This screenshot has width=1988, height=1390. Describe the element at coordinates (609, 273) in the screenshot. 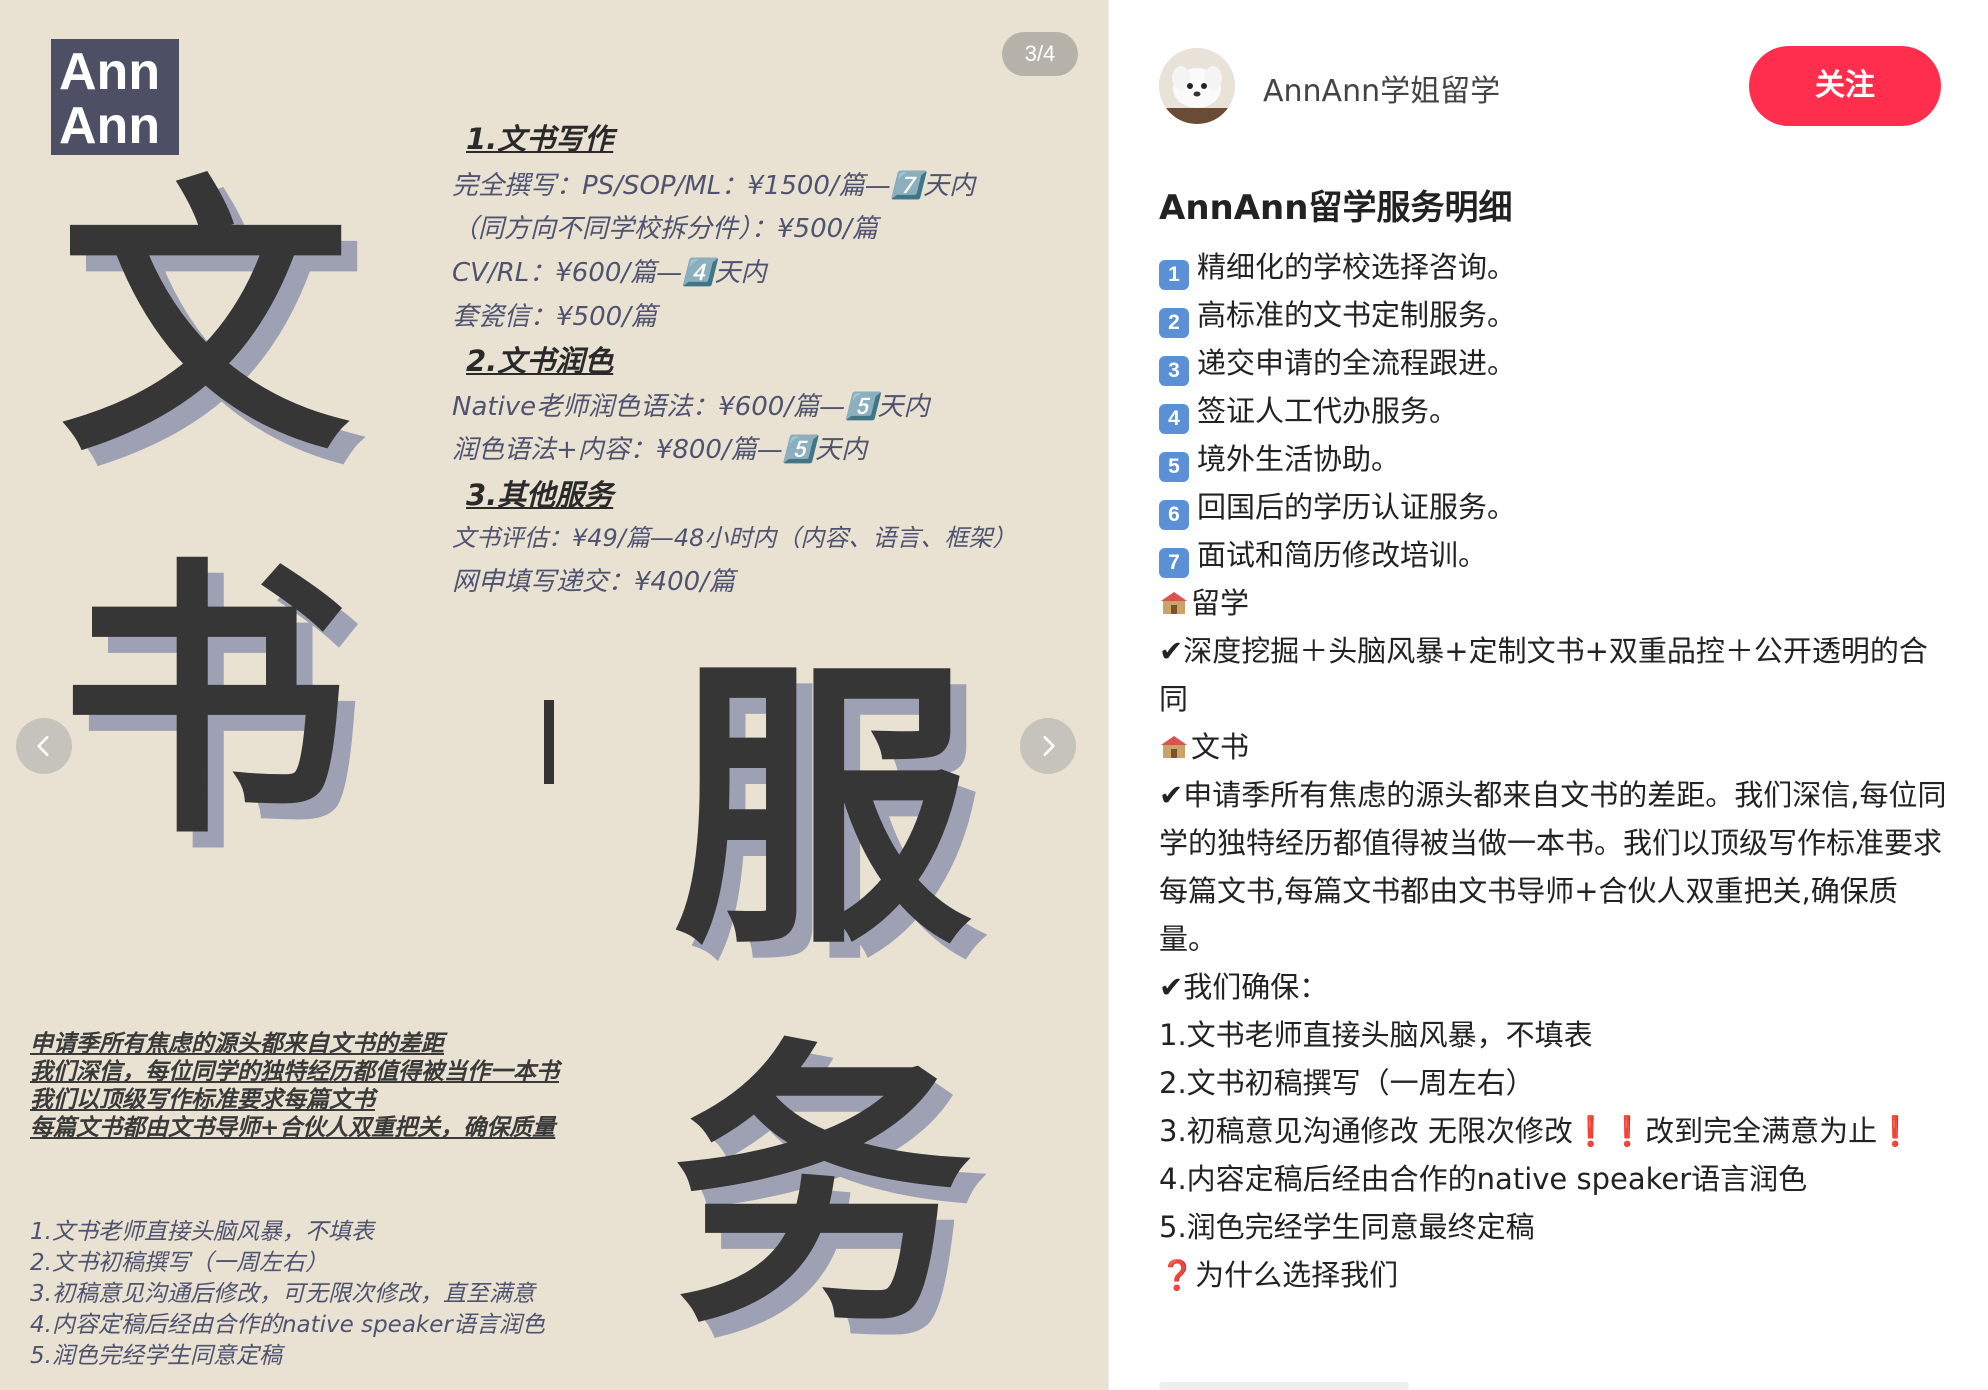

I see `section-1-line-3: CV/RL：¥600/篇—4️⃣天内` at that location.